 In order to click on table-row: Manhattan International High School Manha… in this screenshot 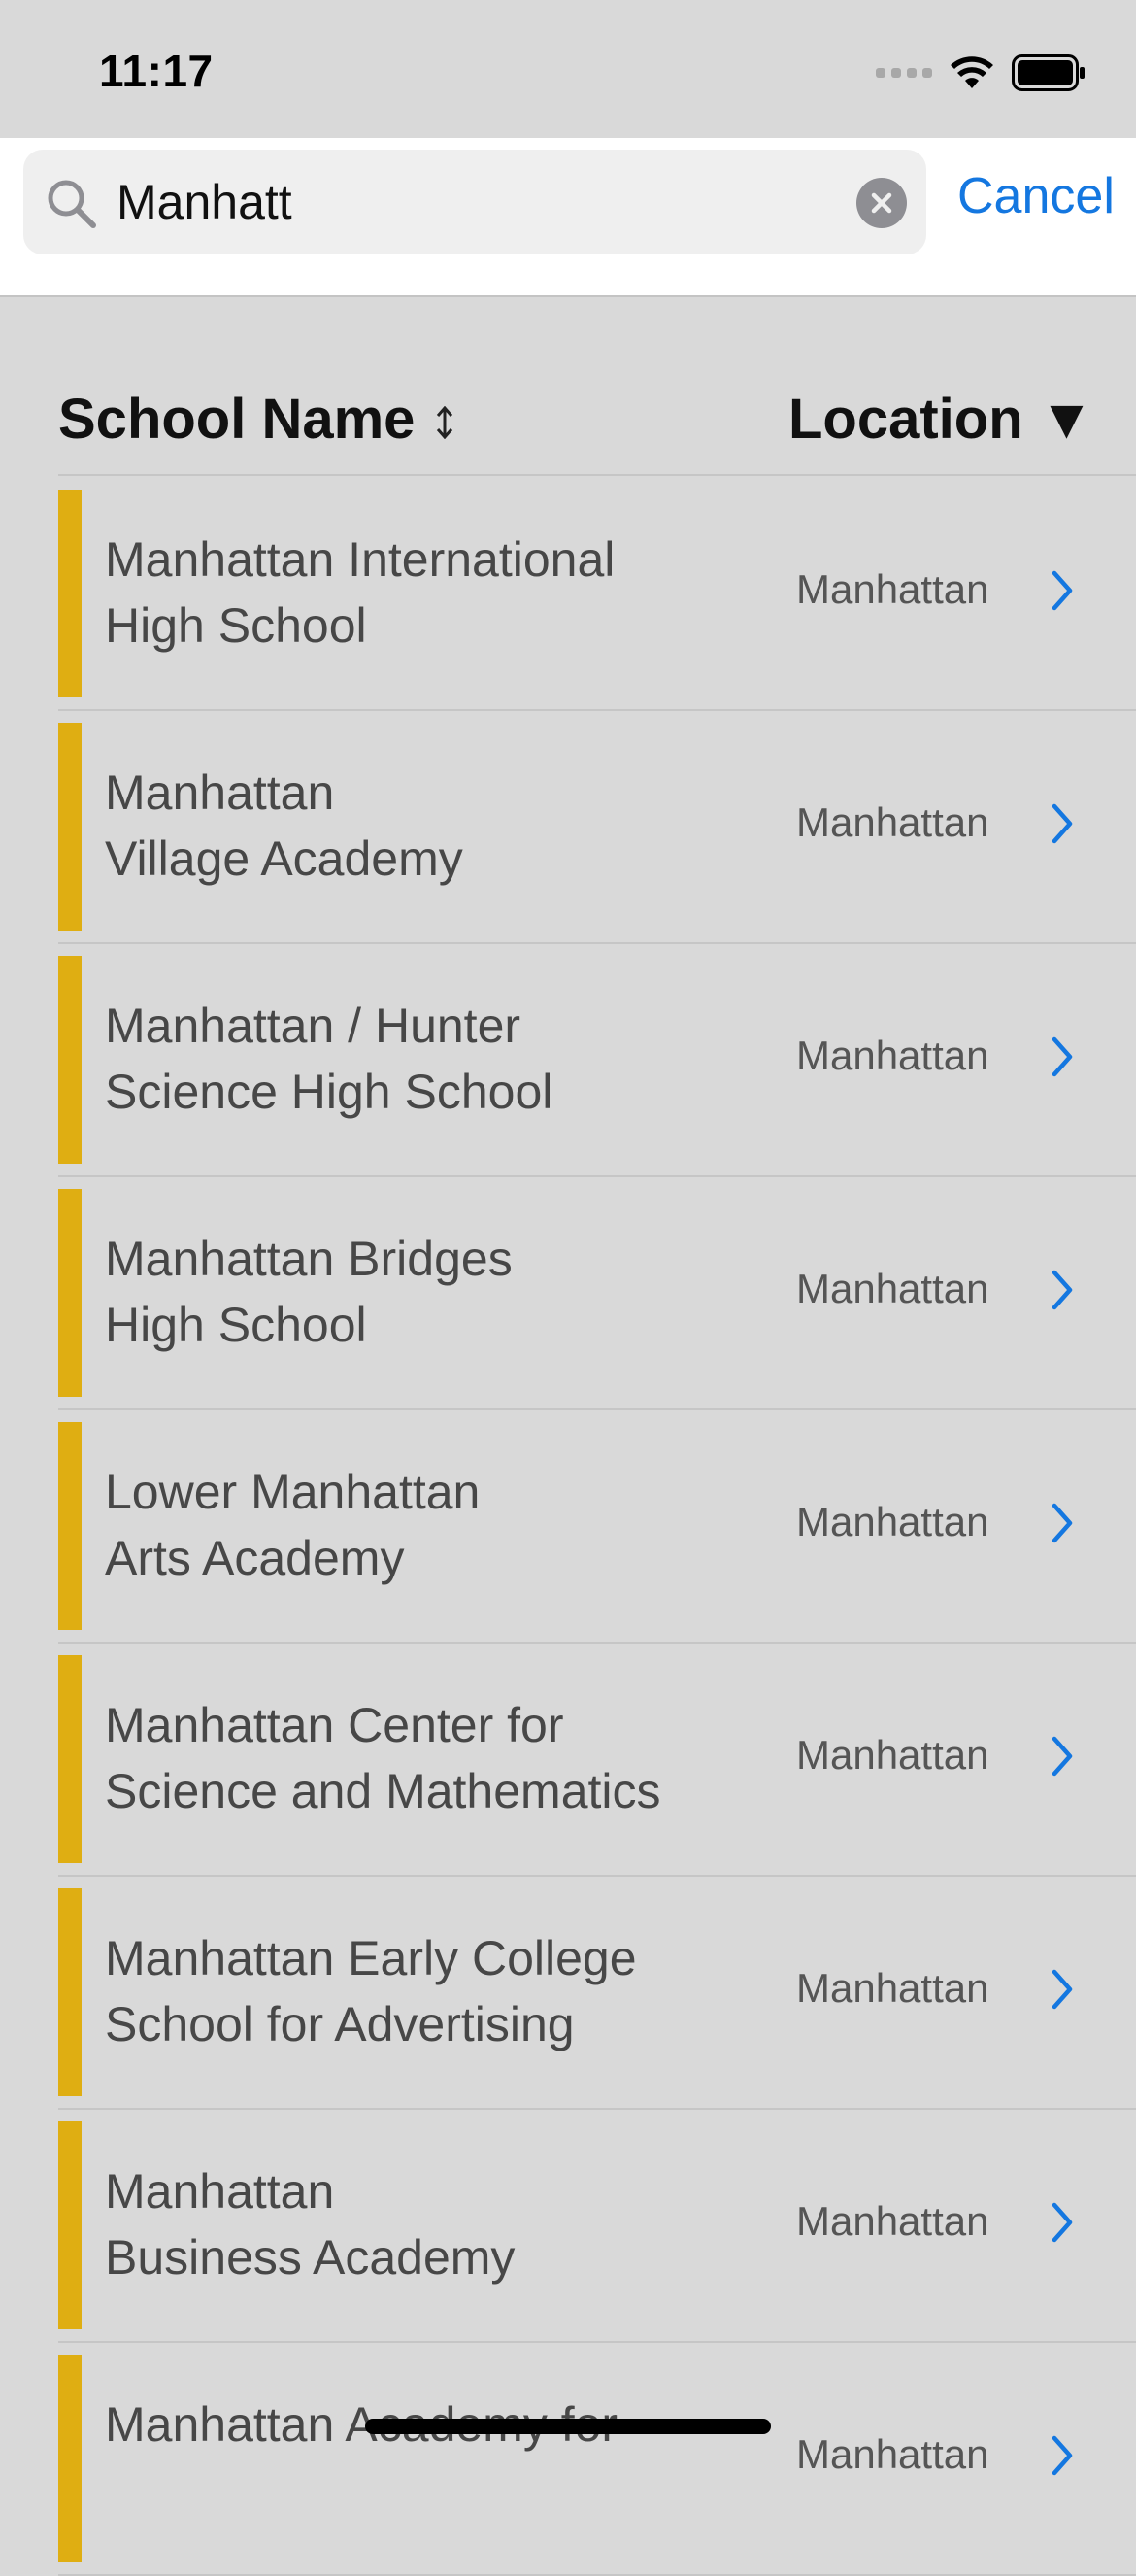, I will do `click(597, 594)`.